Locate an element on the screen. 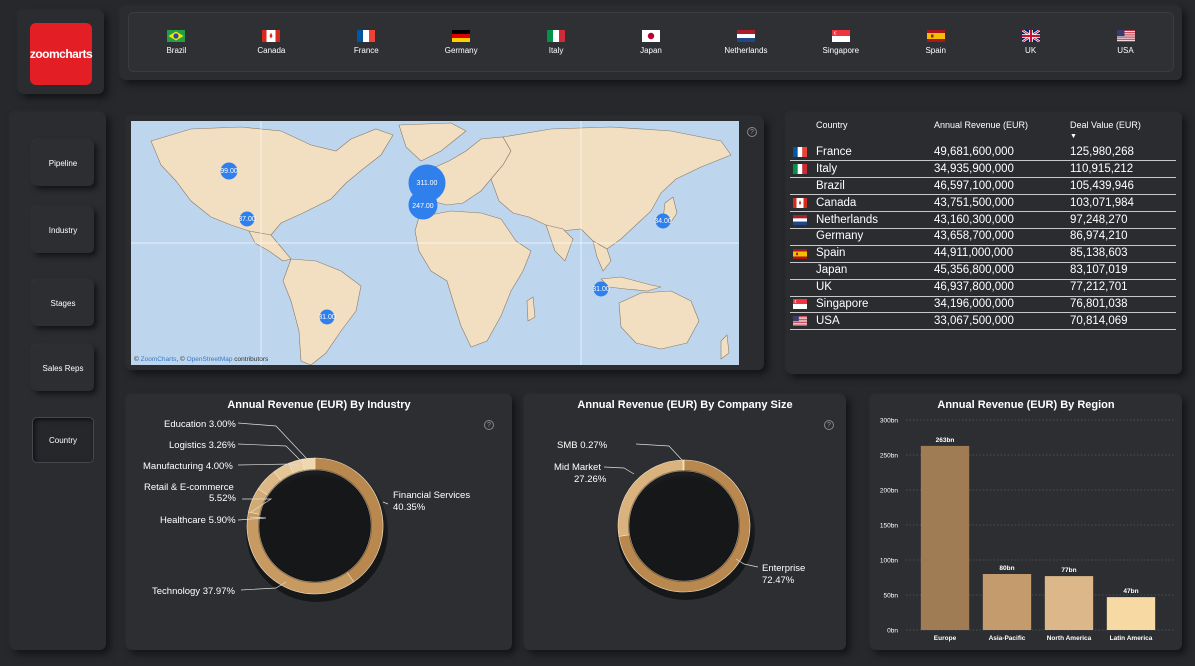 Image resolution: width=1195 pixels, height=666 pixels. country-filter-label: USA is located at coordinates (1125, 50).